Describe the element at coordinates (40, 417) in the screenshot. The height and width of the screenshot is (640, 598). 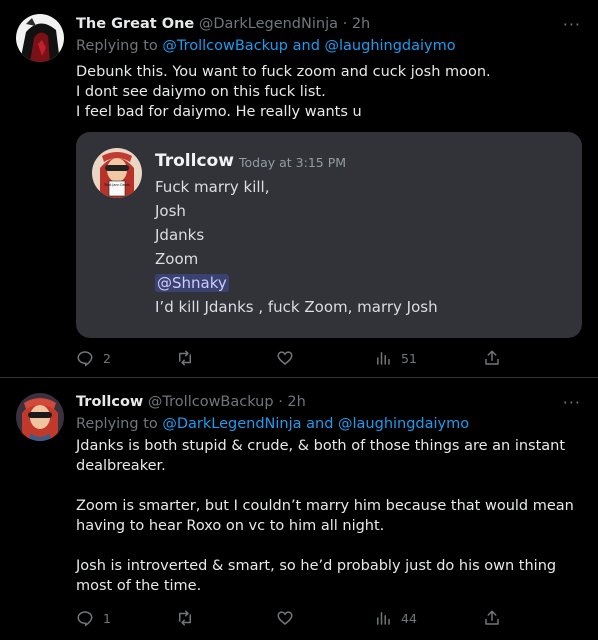
I see `avatar-trollcow` at that location.